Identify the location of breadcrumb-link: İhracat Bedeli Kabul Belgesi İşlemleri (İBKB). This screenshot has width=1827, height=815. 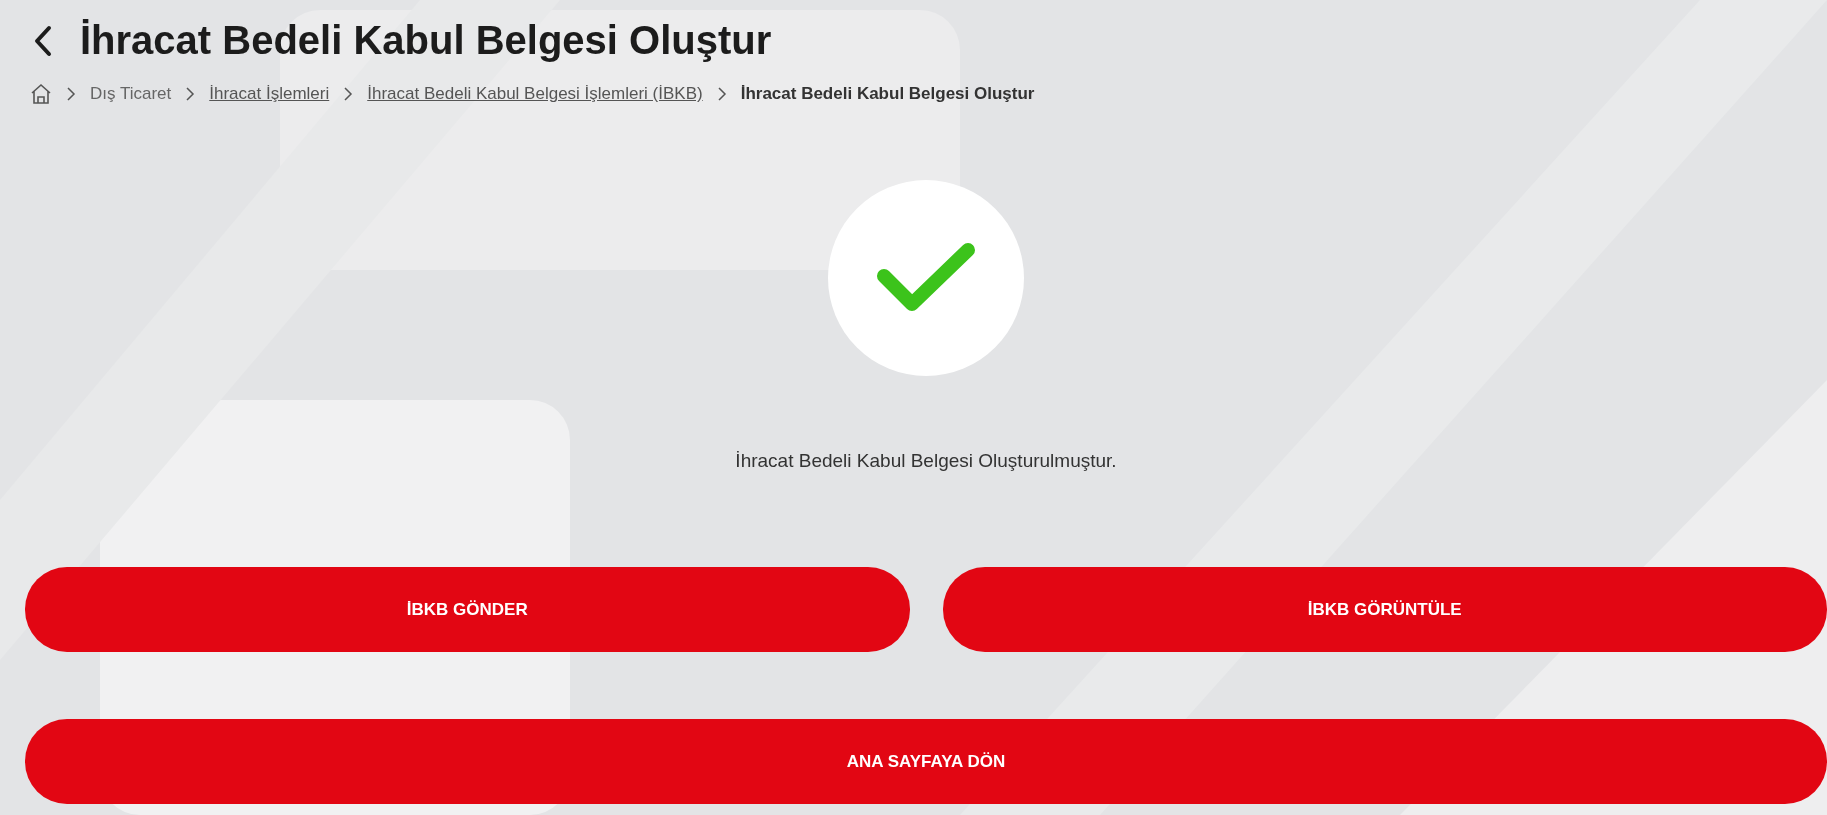
(535, 94).